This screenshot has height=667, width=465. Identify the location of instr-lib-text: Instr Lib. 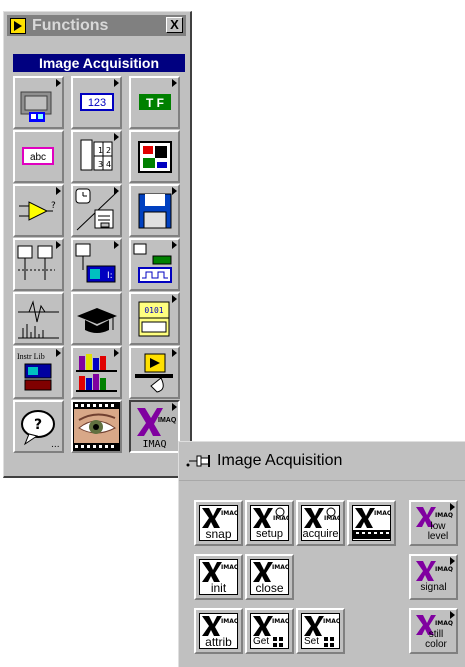
(31, 356).